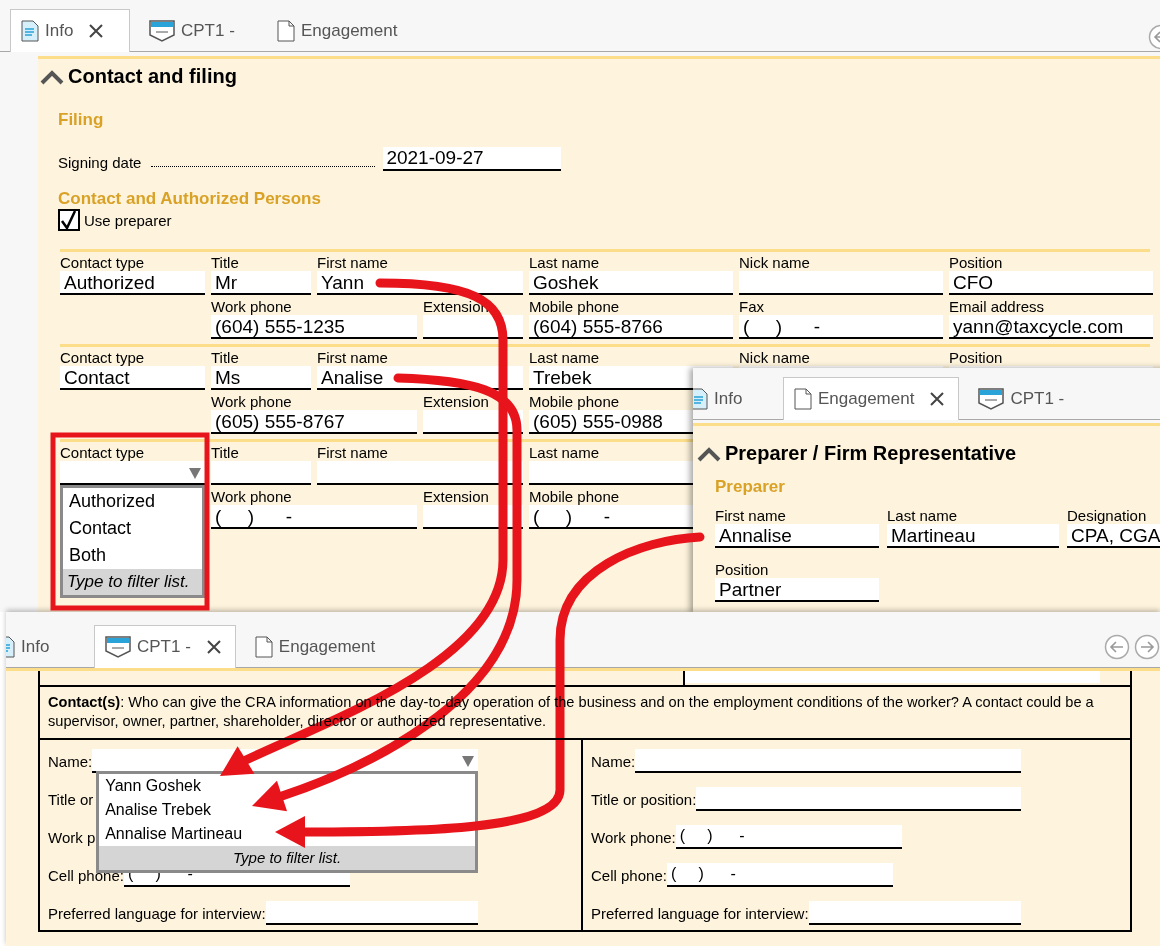  Describe the element at coordinates (132, 378) in the screenshot. I see `input-field: Contact` at that location.